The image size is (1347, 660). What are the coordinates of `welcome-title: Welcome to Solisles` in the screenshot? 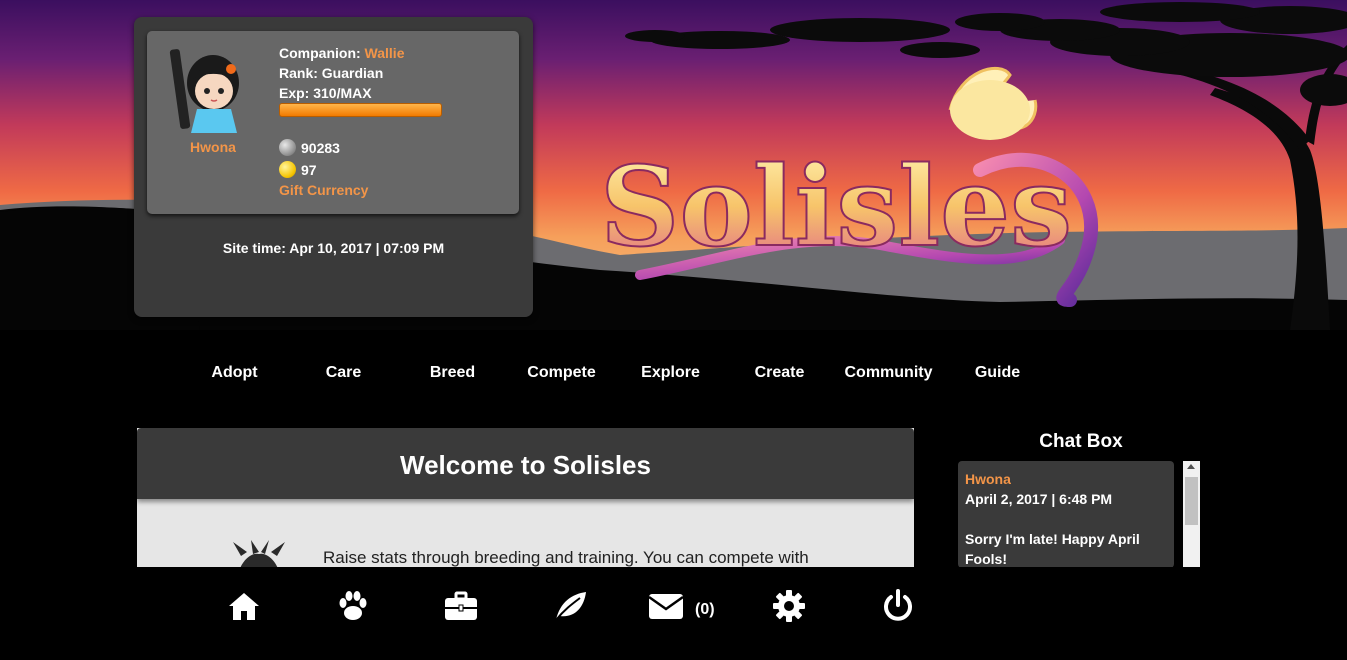 It's located at (525, 465).